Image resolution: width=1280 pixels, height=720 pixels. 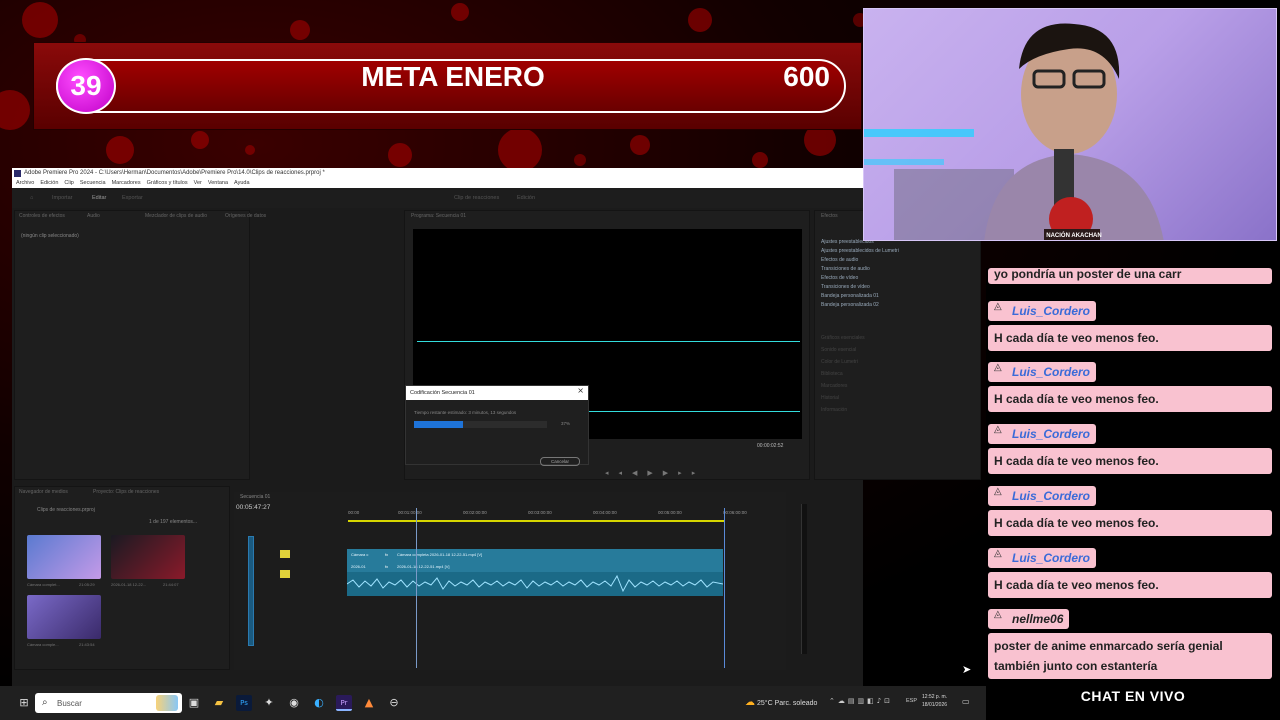 I want to click on menu-archivo: Archivo, so click(x=25, y=183).